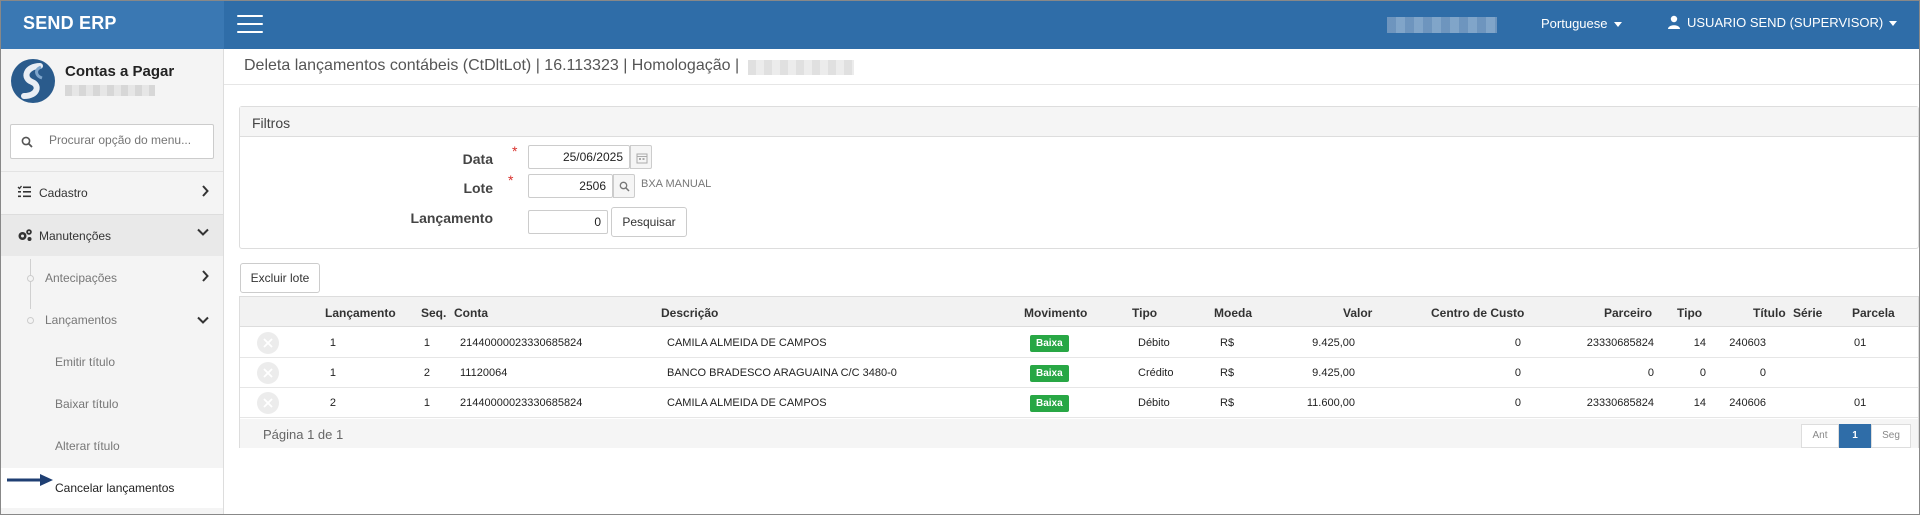  Describe the element at coordinates (471, 313) in the screenshot. I see `col-conta: Conta` at that location.